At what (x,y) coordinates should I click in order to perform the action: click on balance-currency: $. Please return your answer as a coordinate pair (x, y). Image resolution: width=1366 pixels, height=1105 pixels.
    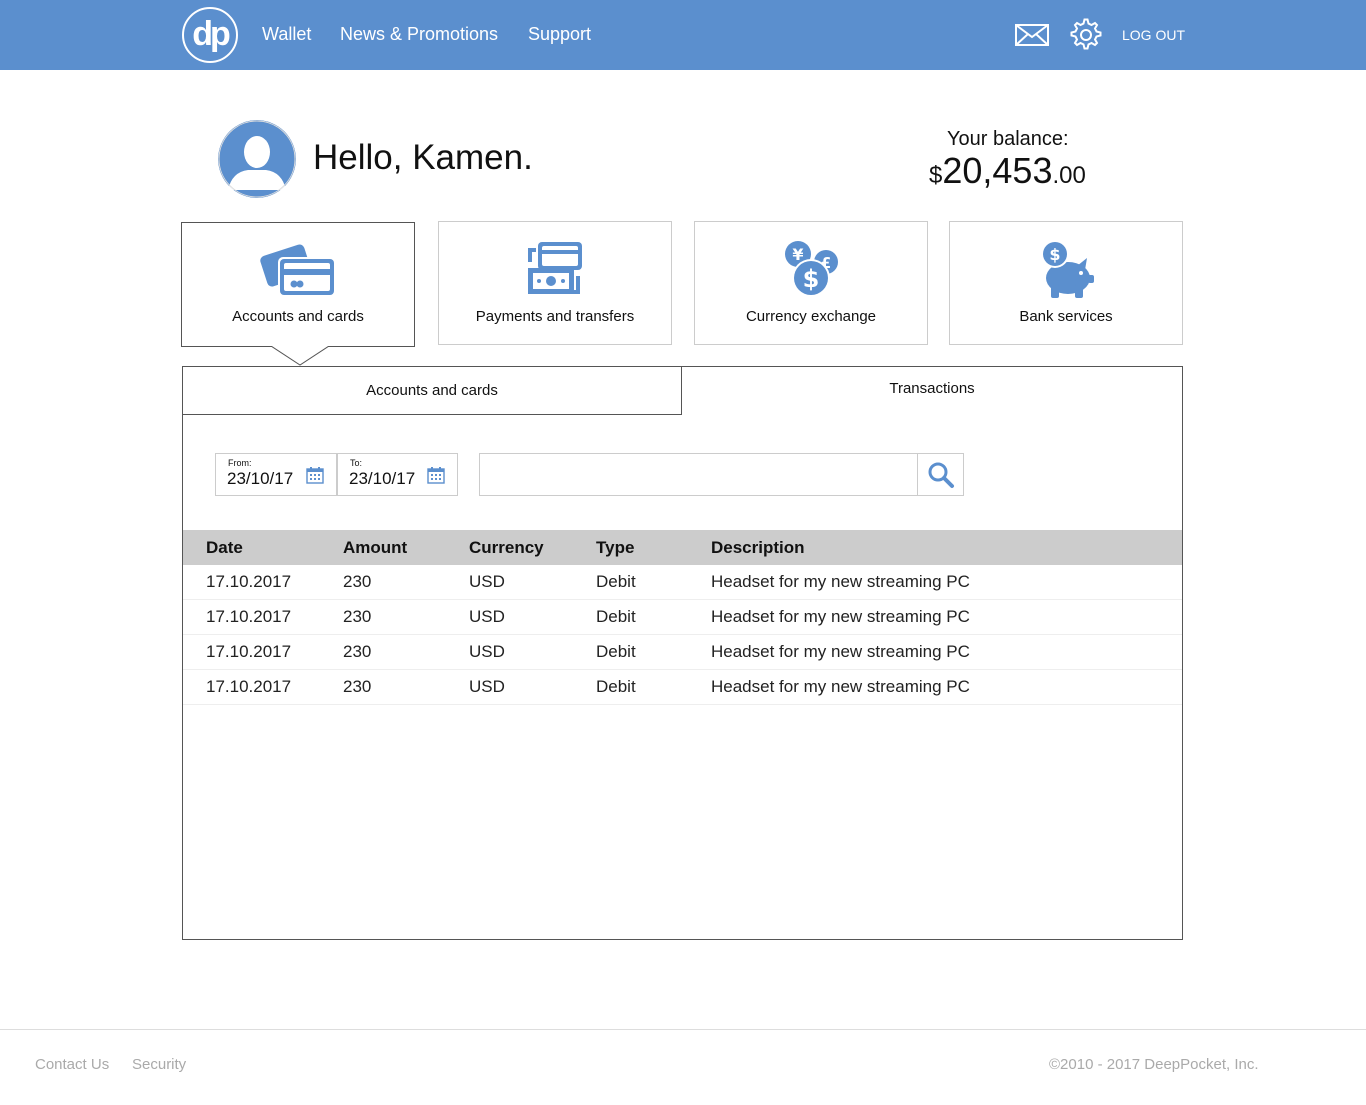
    Looking at the image, I should click on (936, 175).